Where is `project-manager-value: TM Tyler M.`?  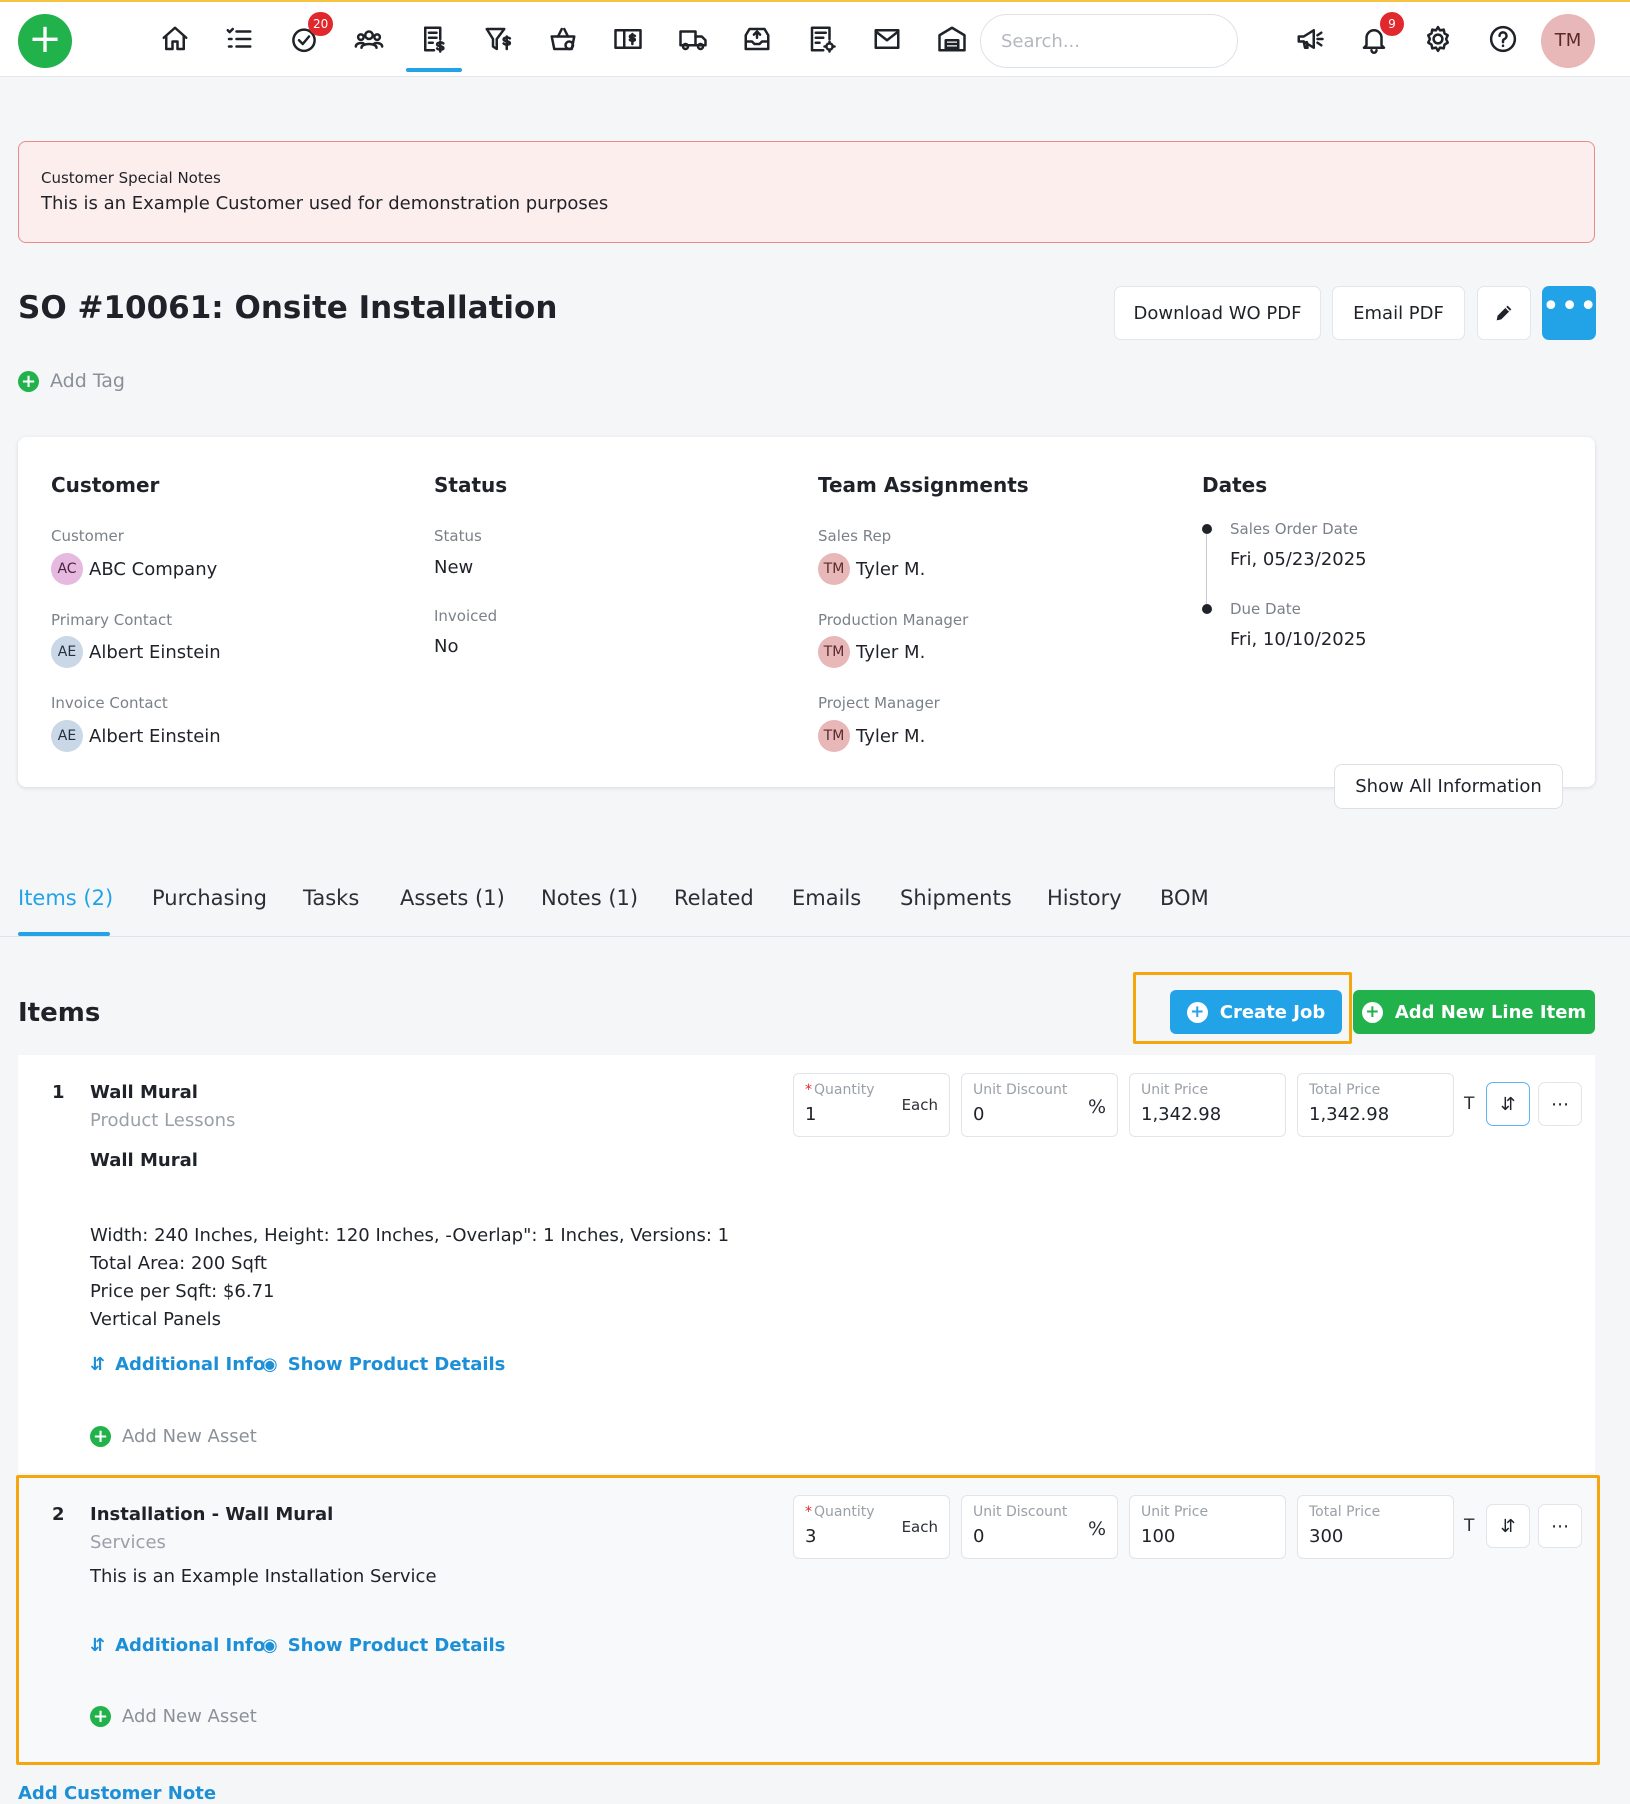
project-manager-value: TM Tyler M. is located at coordinates (871, 736).